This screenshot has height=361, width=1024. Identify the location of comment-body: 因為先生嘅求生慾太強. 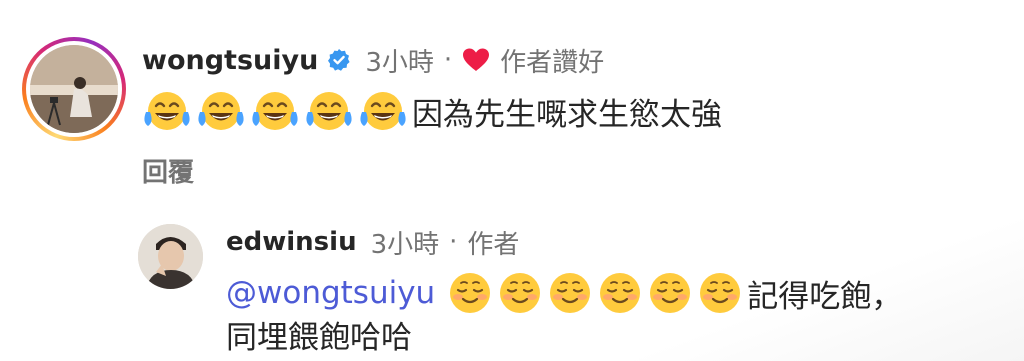
(432, 111).